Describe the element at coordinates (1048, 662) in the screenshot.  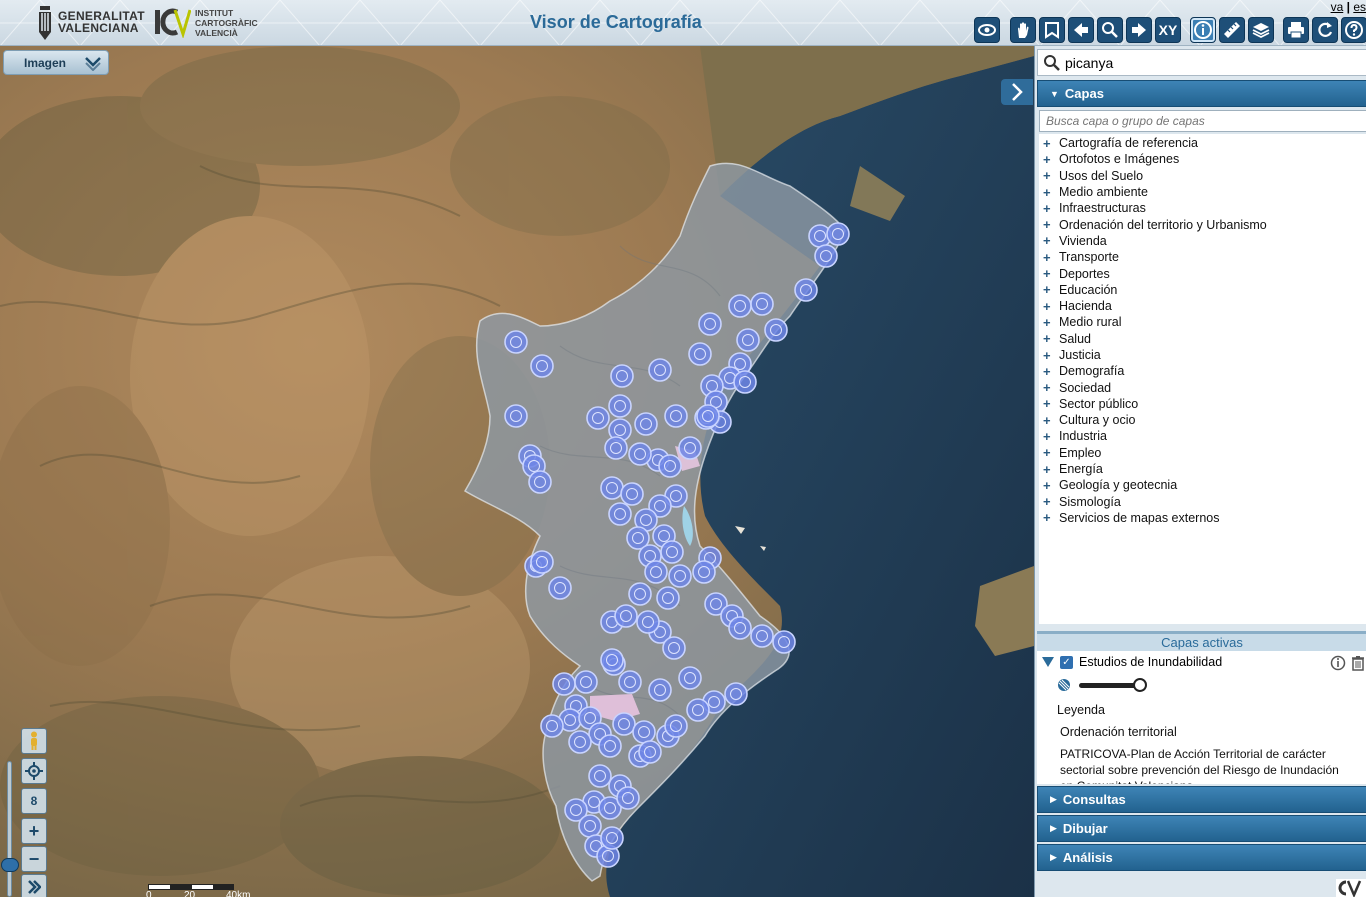
I see `triangle-down-icon` at that location.